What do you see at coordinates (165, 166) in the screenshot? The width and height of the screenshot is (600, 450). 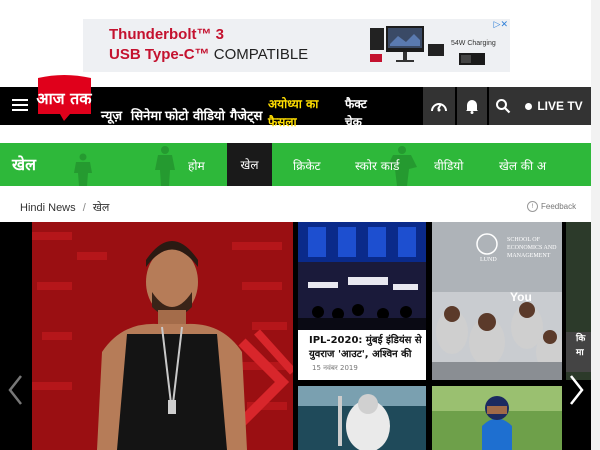 I see `player-silhouette-decoration` at bounding box center [165, 166].